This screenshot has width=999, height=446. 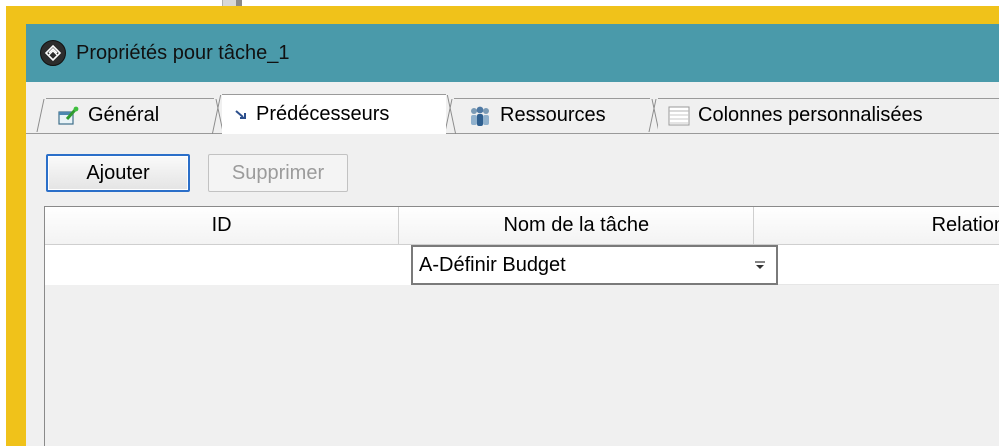 What do you see at coordinates (124, 115) in the screenshot?
I see `tab-general-label: Général` at bounding box center [124, 115].